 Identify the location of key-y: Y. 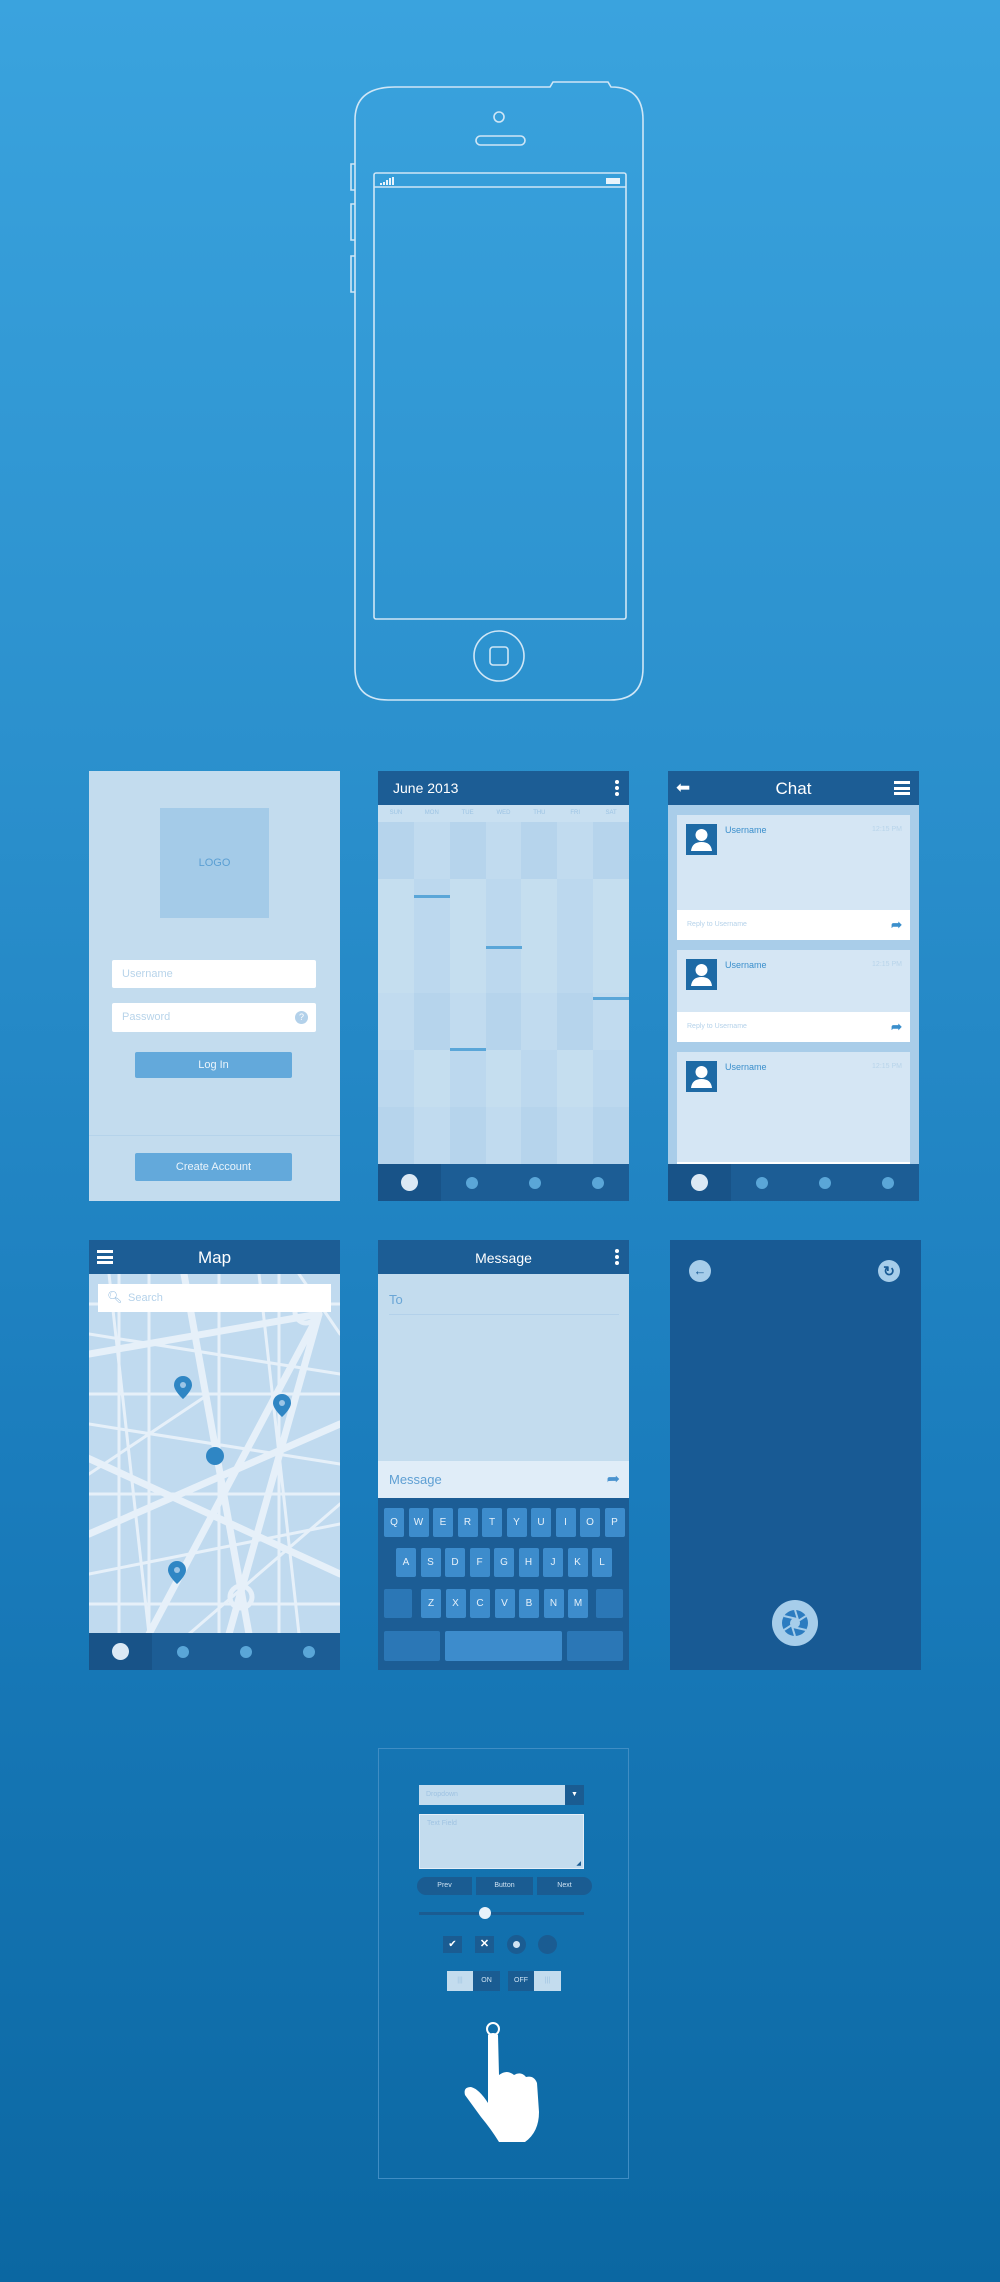
(516, 1522).